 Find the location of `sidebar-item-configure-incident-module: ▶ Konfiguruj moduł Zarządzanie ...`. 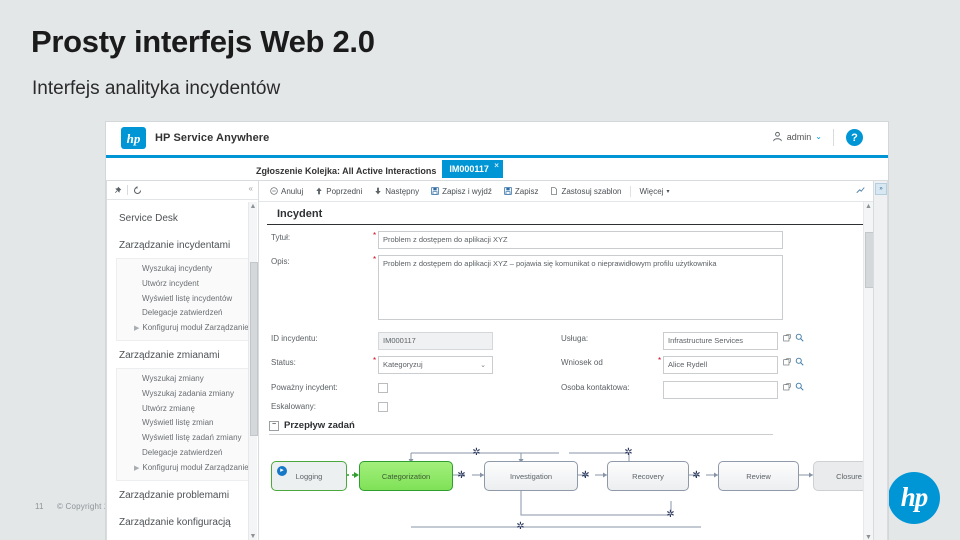

sidebar-item-configure-incident-module: ▶ Konfiguruj moduł Zarządzanie ... is located at coordinates (184, 328).